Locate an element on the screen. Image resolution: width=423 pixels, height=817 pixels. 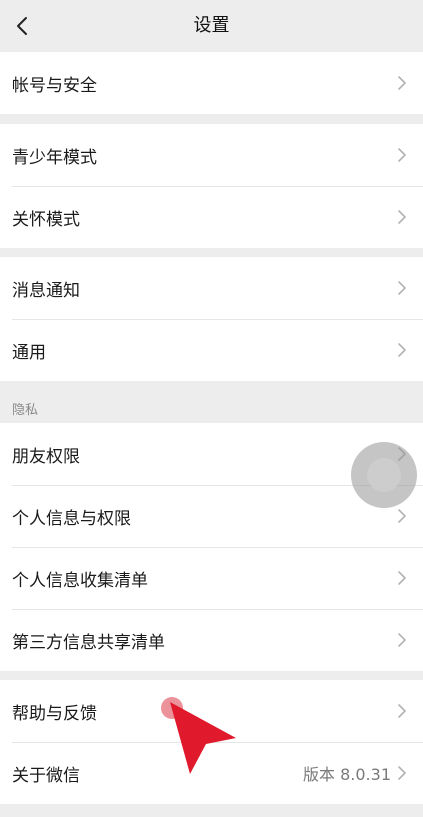
assistive-touch-button is located at coordinates (384, 475).